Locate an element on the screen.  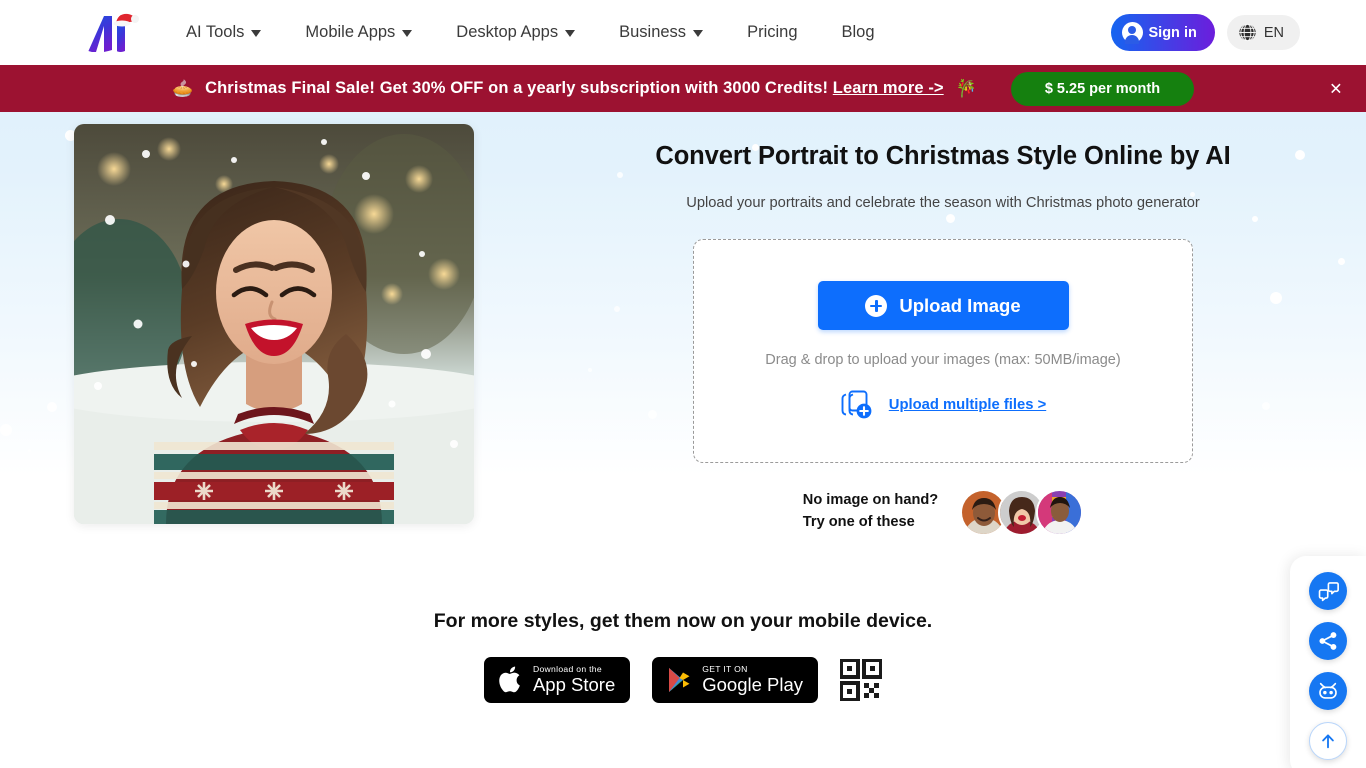
floating-action-dock is located at coordinates (1328, 662).